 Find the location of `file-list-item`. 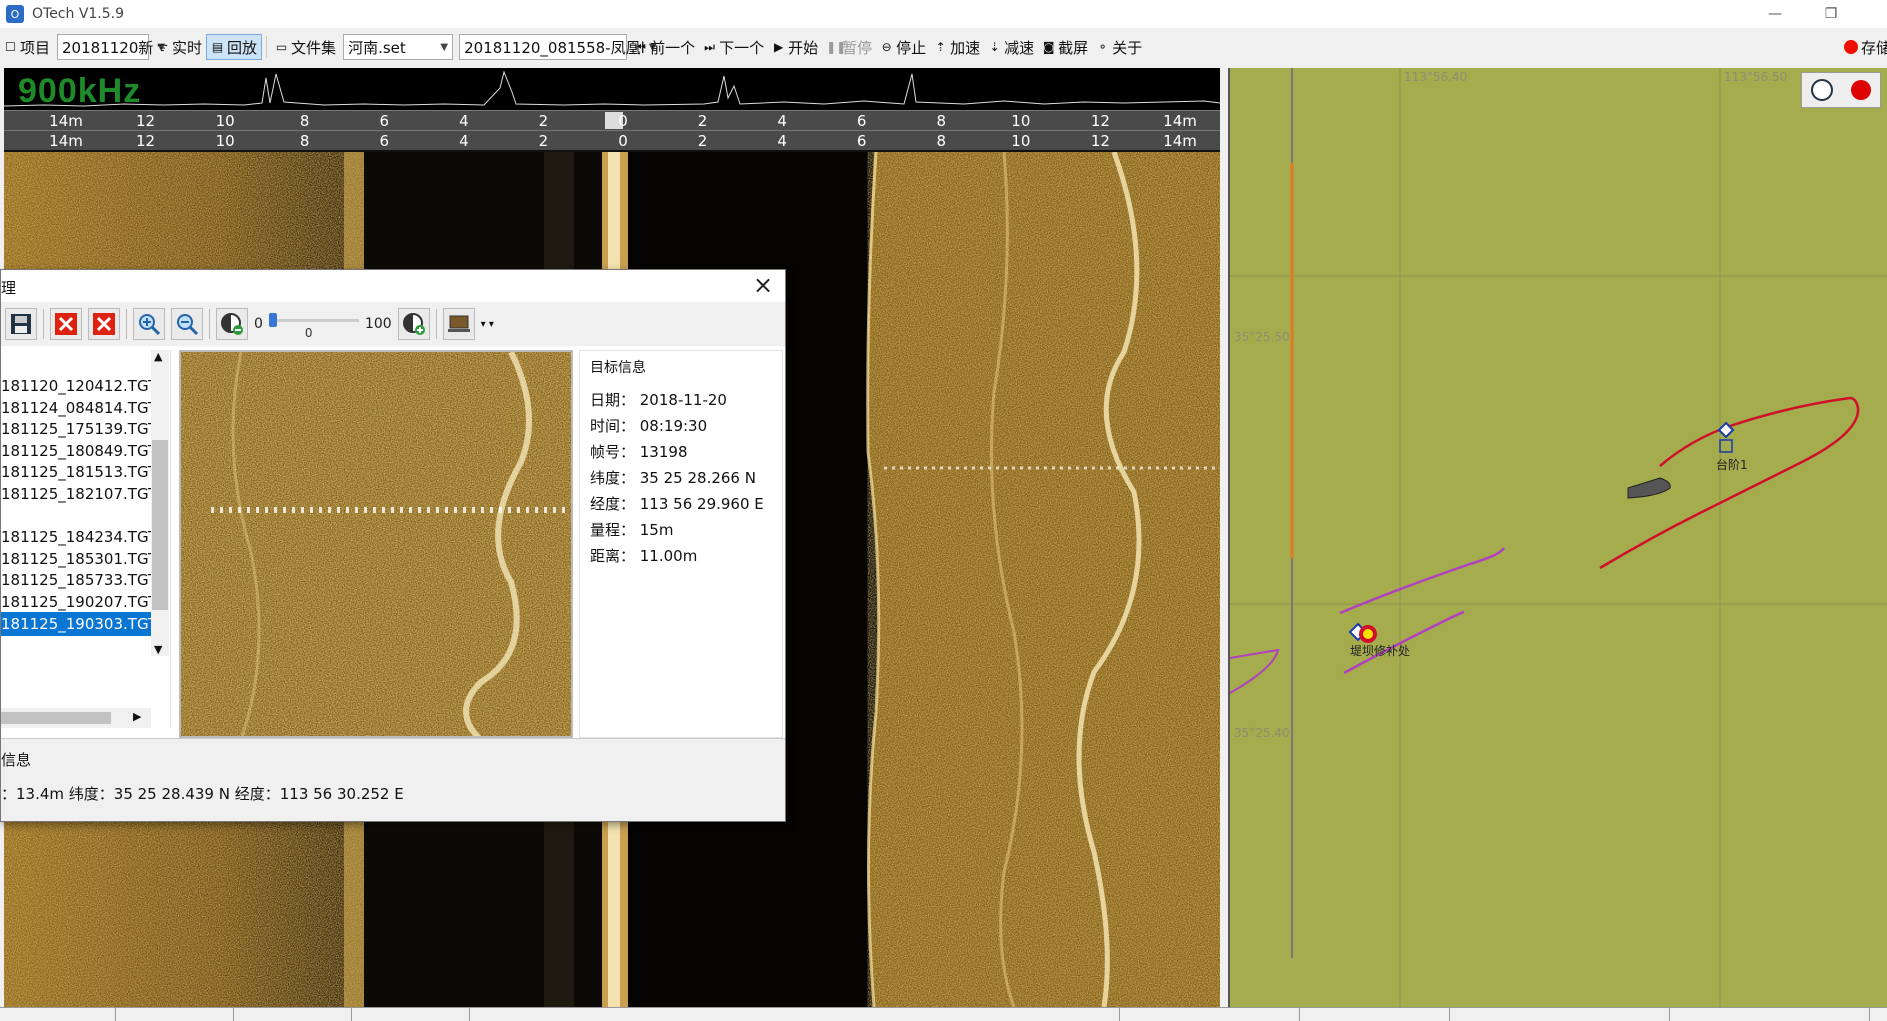

file-list-item is located at coordinates (76, 516).